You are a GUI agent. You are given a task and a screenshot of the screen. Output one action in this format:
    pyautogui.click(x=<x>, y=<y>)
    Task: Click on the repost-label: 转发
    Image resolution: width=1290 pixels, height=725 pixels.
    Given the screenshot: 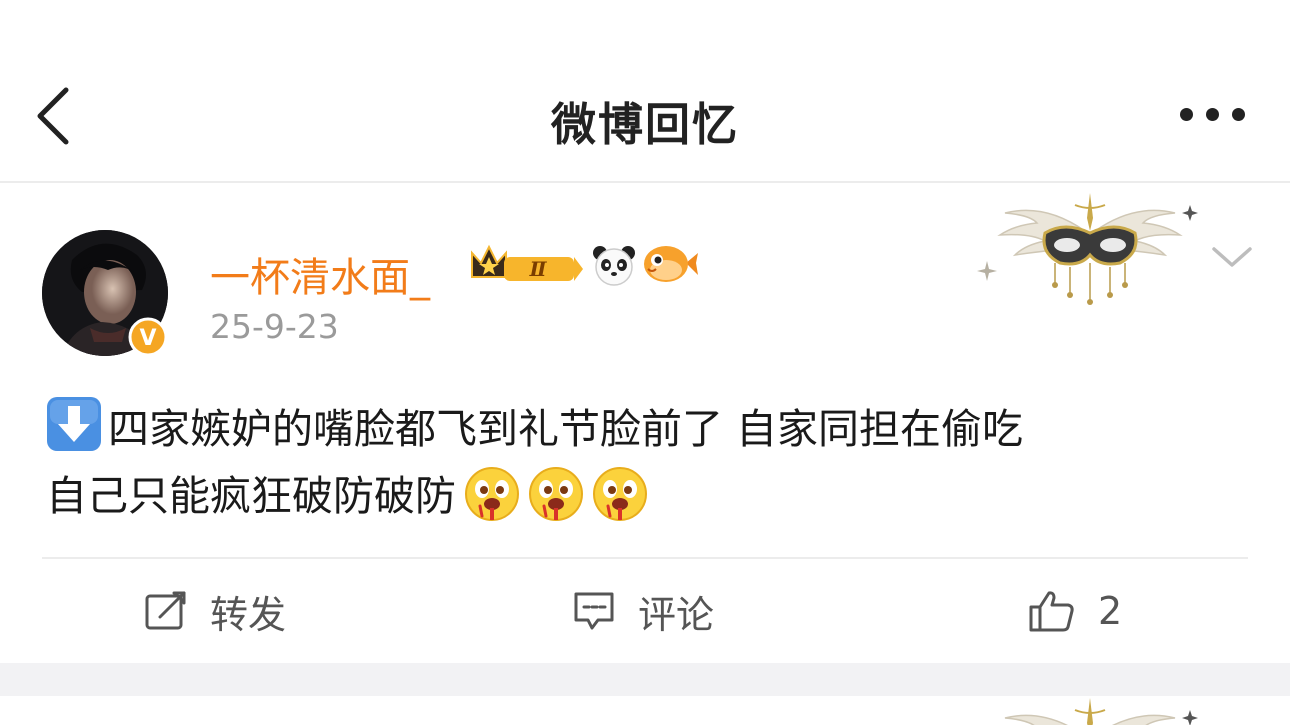 What is the action you would take?
    pyautogui.click(x=248, y=614)
    